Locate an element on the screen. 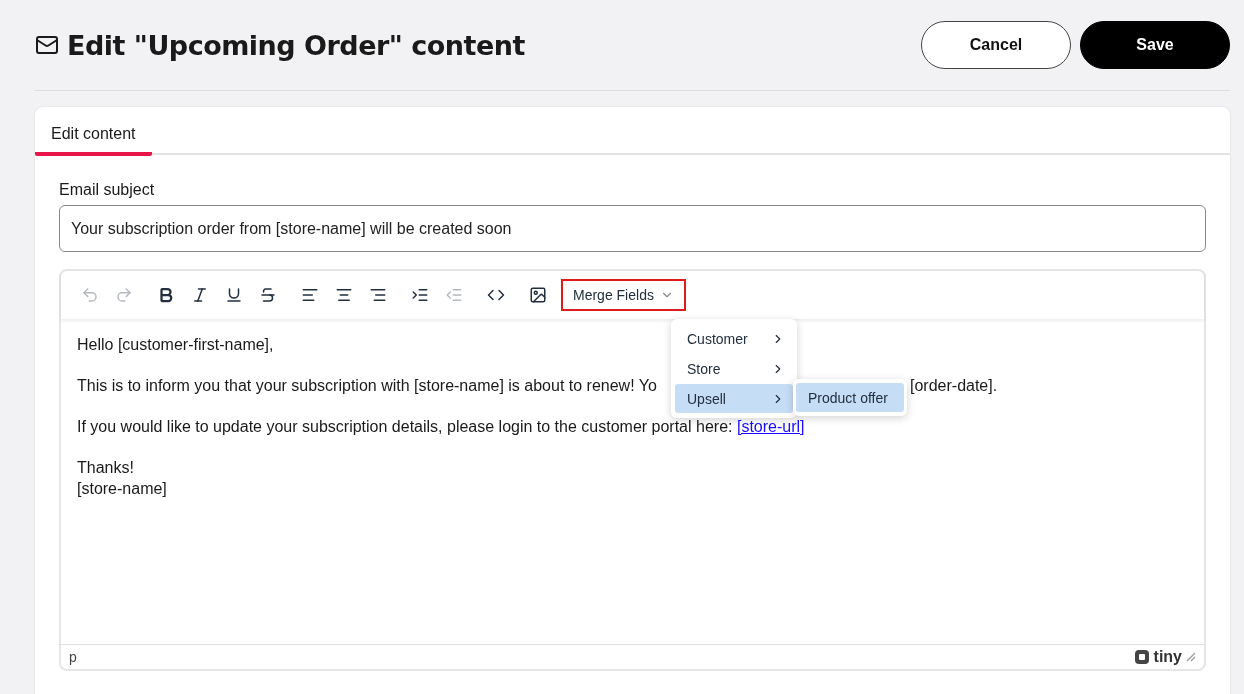 Image resolution: width=1244 pixels, height=694 pixels. strikethrough-icon is located at coordinates (268, 295).